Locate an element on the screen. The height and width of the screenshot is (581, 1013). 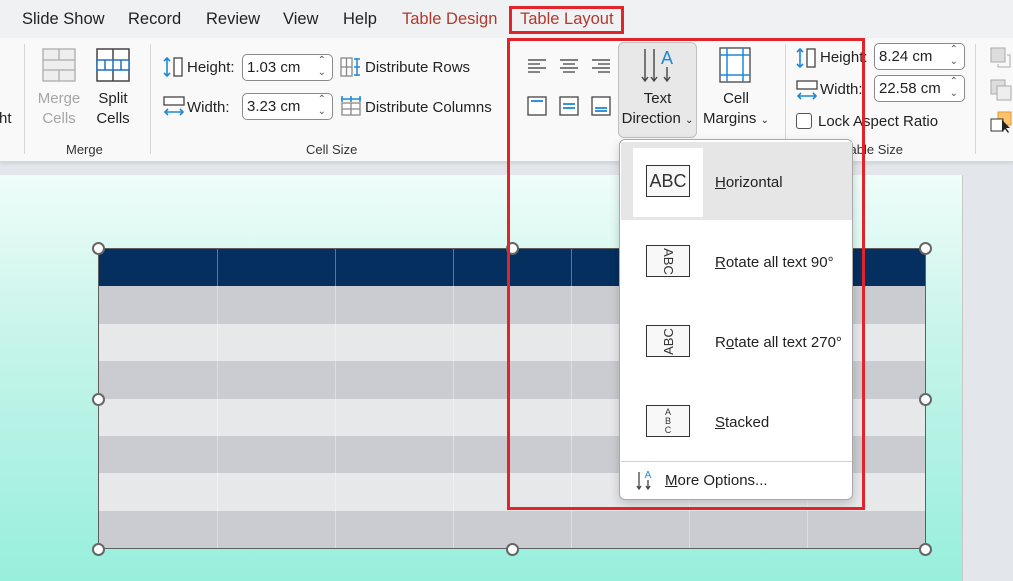
text-direction-options-icon: A is located at coordinates (646, 482).